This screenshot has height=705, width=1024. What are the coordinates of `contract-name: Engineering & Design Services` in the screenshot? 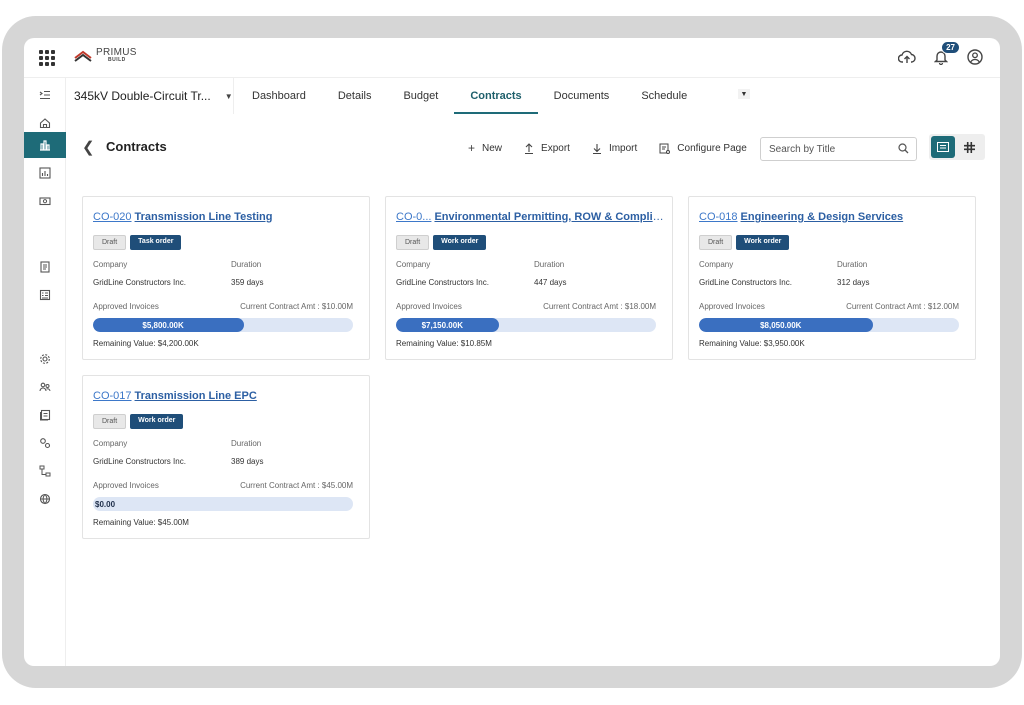 It's located at (822, 217).